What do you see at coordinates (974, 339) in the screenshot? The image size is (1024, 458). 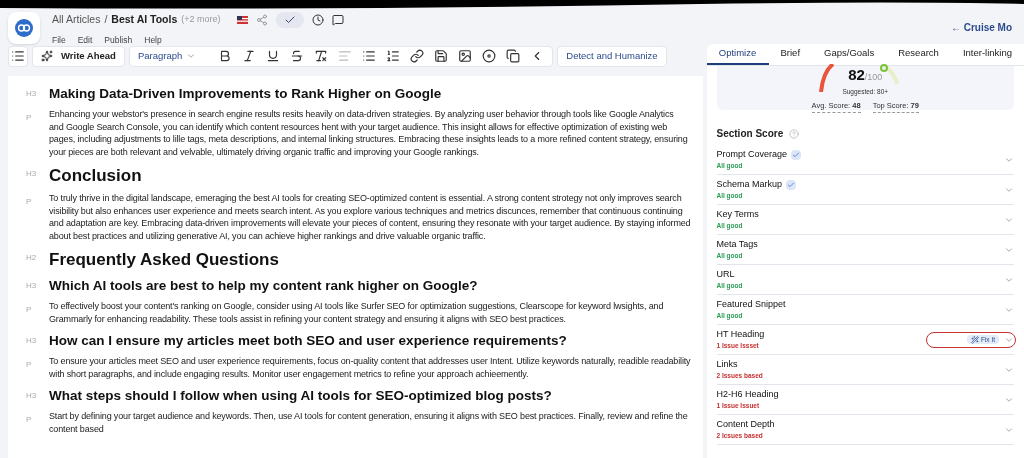 I see `wand-icon` at bounding box center [974, 339].